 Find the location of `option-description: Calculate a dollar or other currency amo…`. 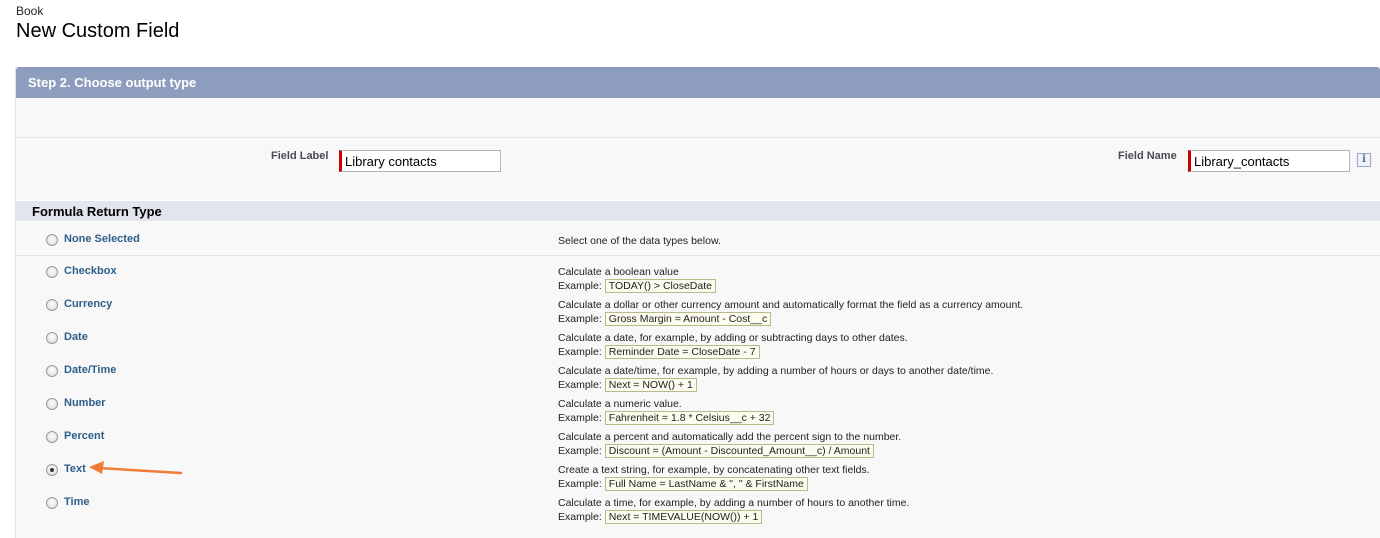

option-description: Calculate a dollar or other currency amo… is located at coordinates (791, 305).